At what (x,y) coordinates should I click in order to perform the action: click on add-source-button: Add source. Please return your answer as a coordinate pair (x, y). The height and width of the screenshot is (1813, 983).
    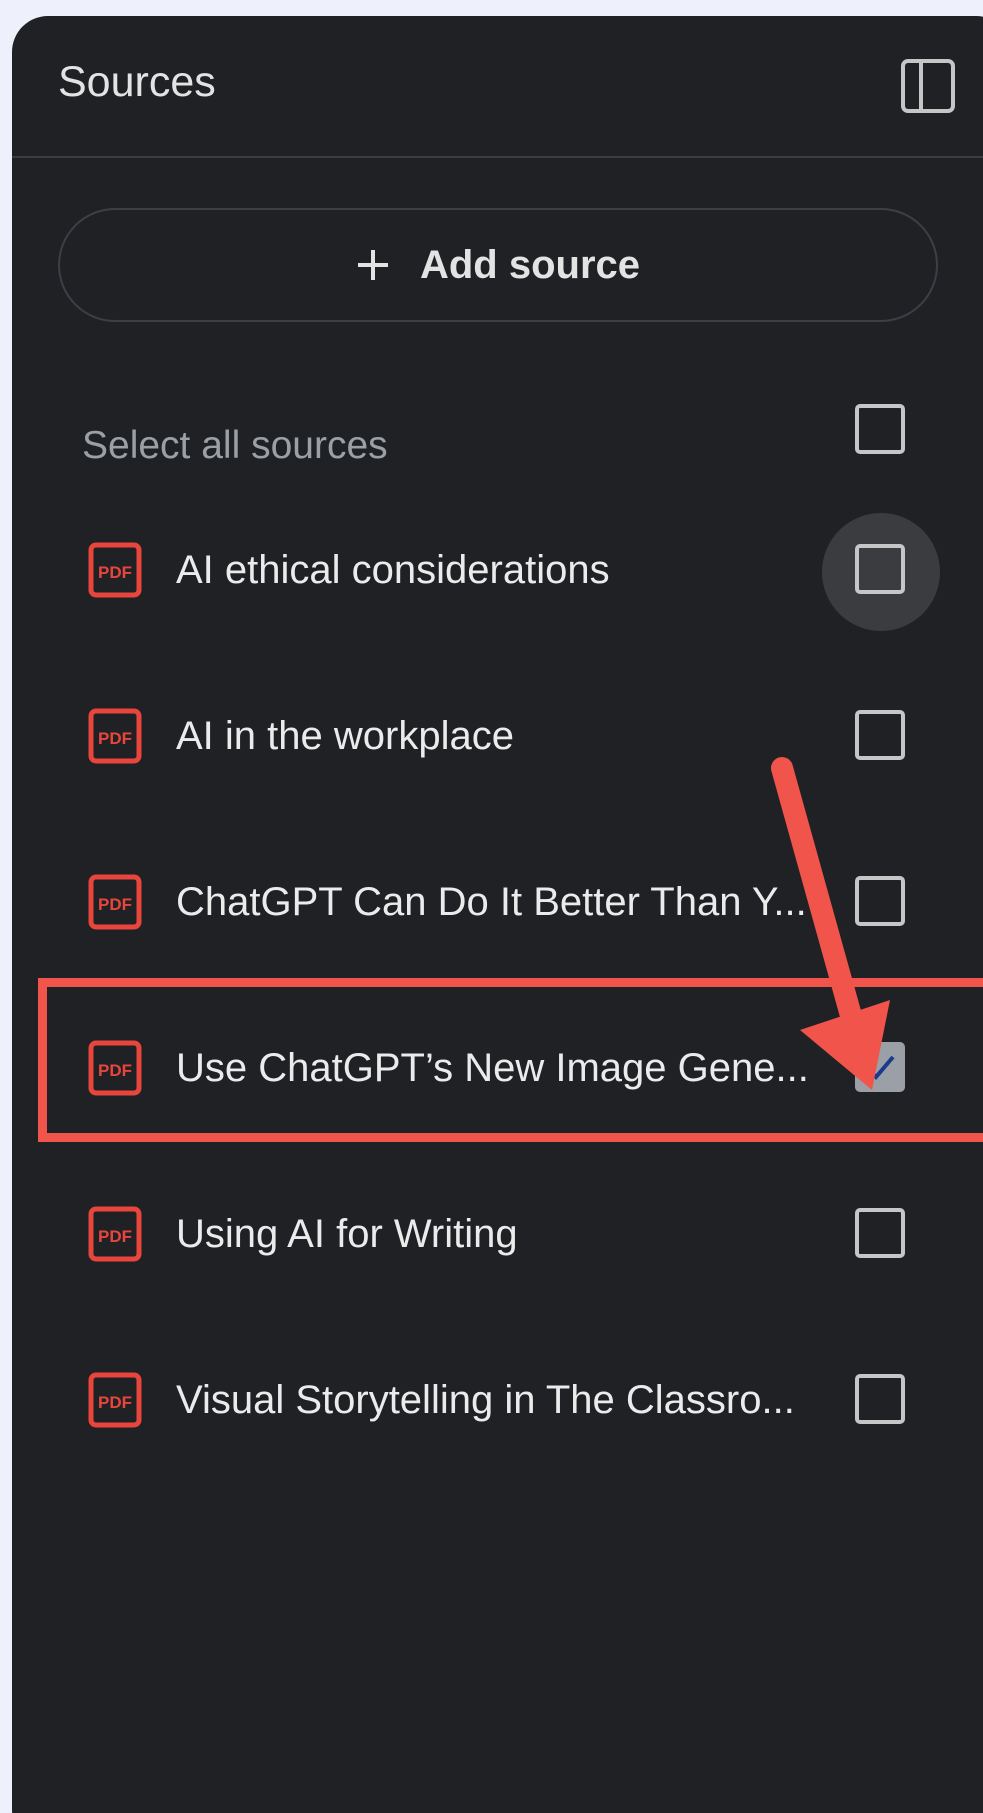
    Looking at the image, I should click on (498, 265).